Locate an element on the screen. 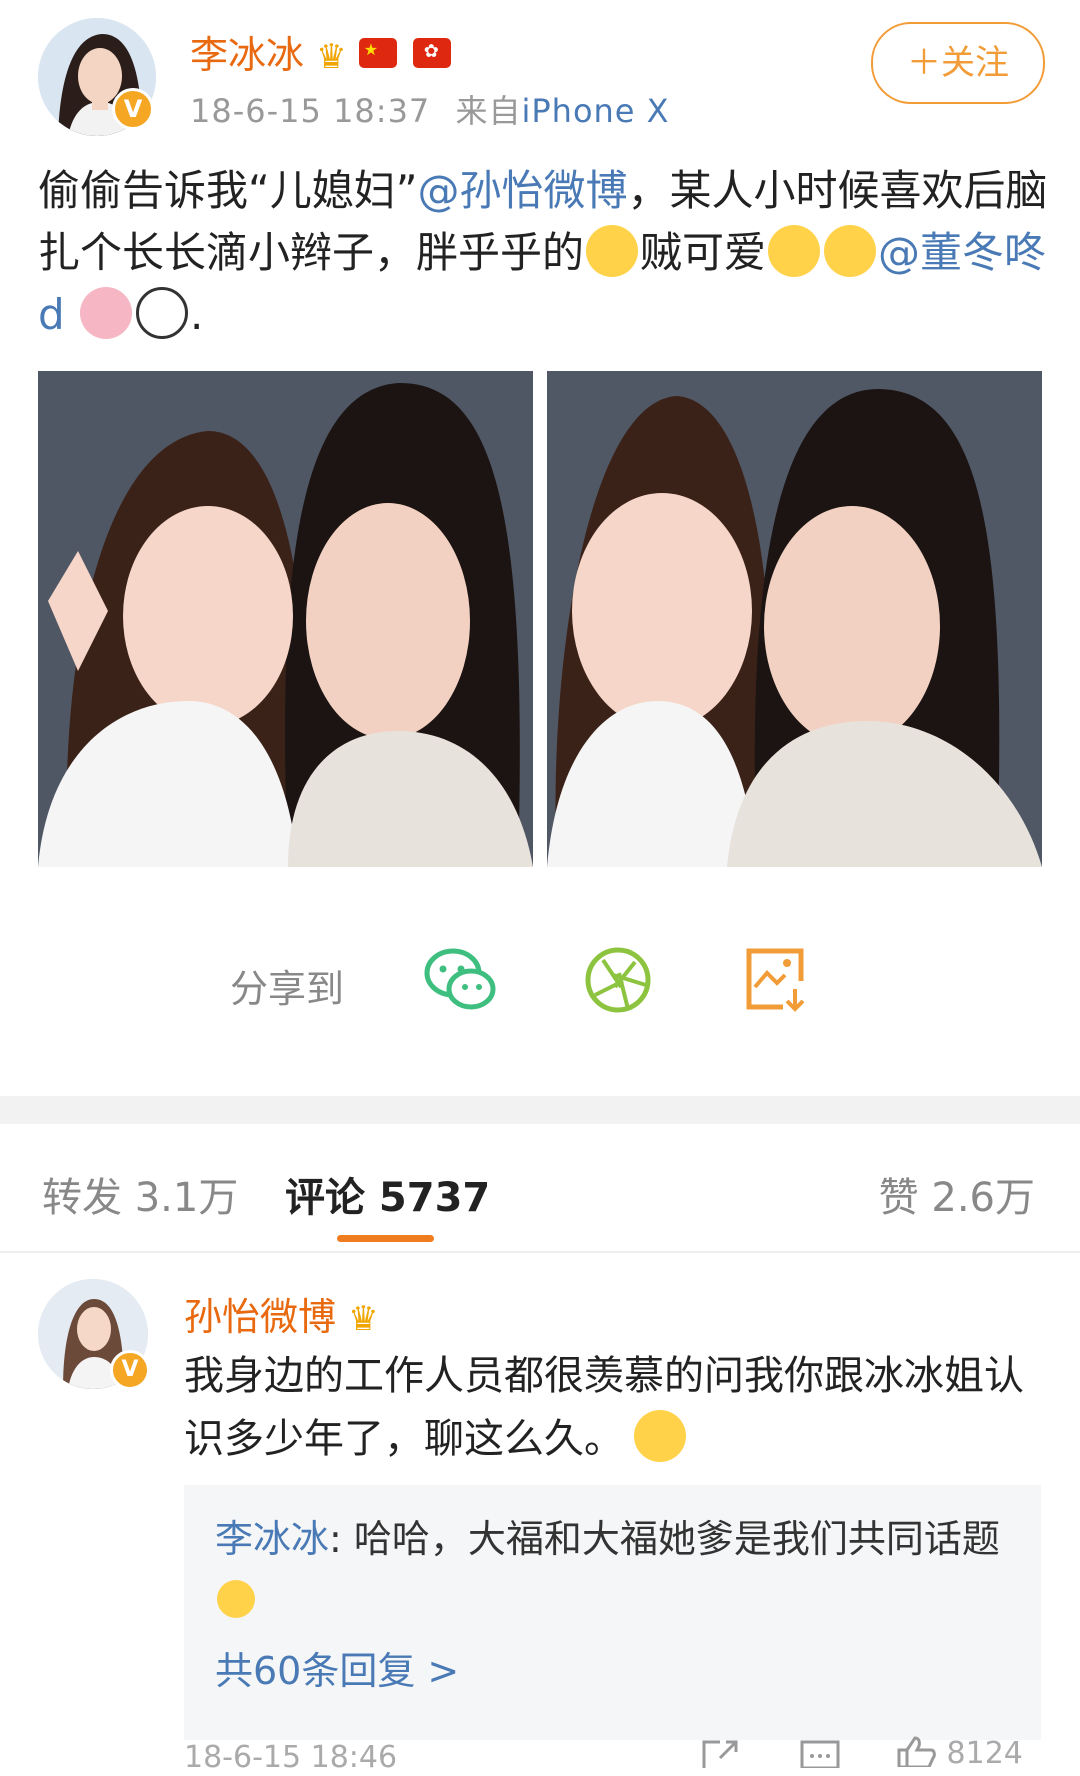 This screenshot has width=1080, height=1776. tab-likes: 赞 2.6万 is located at coordinates (957, 1194).